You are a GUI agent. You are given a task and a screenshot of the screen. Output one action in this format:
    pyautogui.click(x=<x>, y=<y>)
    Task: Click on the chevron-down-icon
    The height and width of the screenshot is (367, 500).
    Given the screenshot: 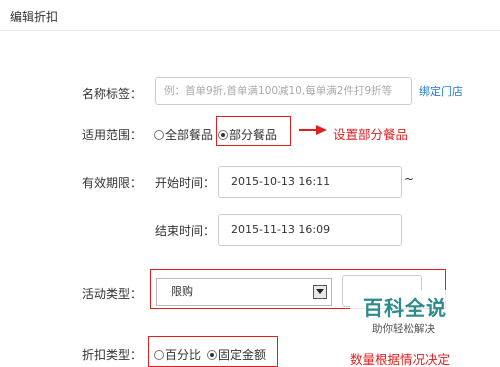 What is the action you would take?
    pyautogui.click(x=320, y=292)
    